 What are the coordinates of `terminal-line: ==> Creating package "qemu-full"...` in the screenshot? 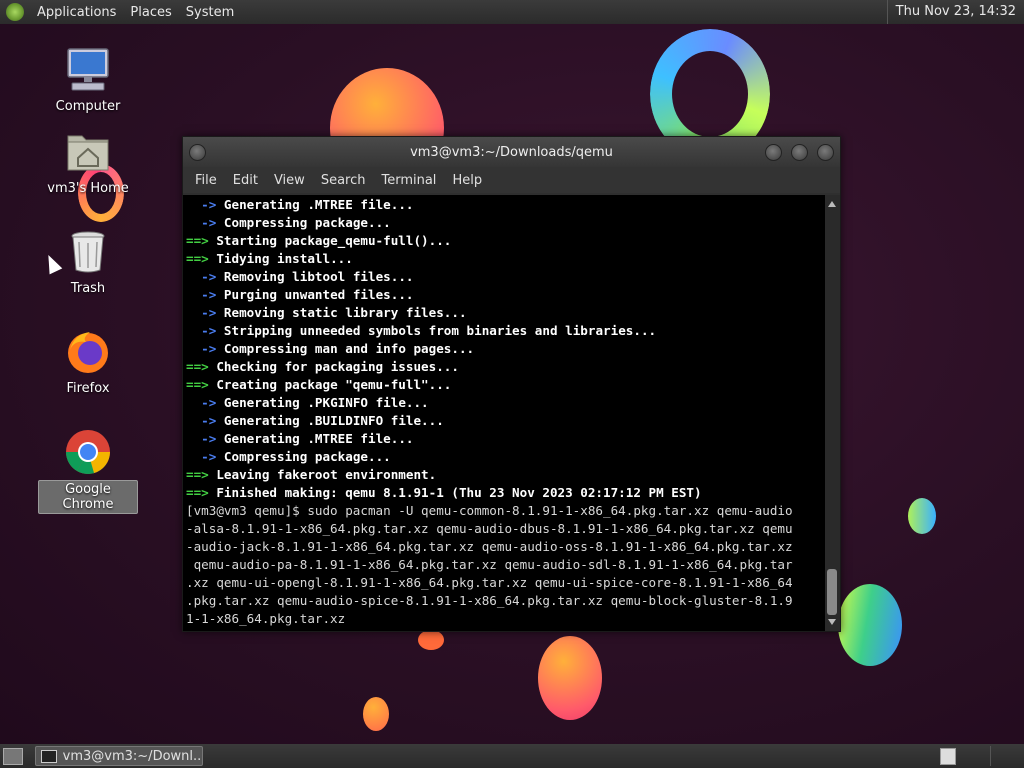 It's located at (505, 385).